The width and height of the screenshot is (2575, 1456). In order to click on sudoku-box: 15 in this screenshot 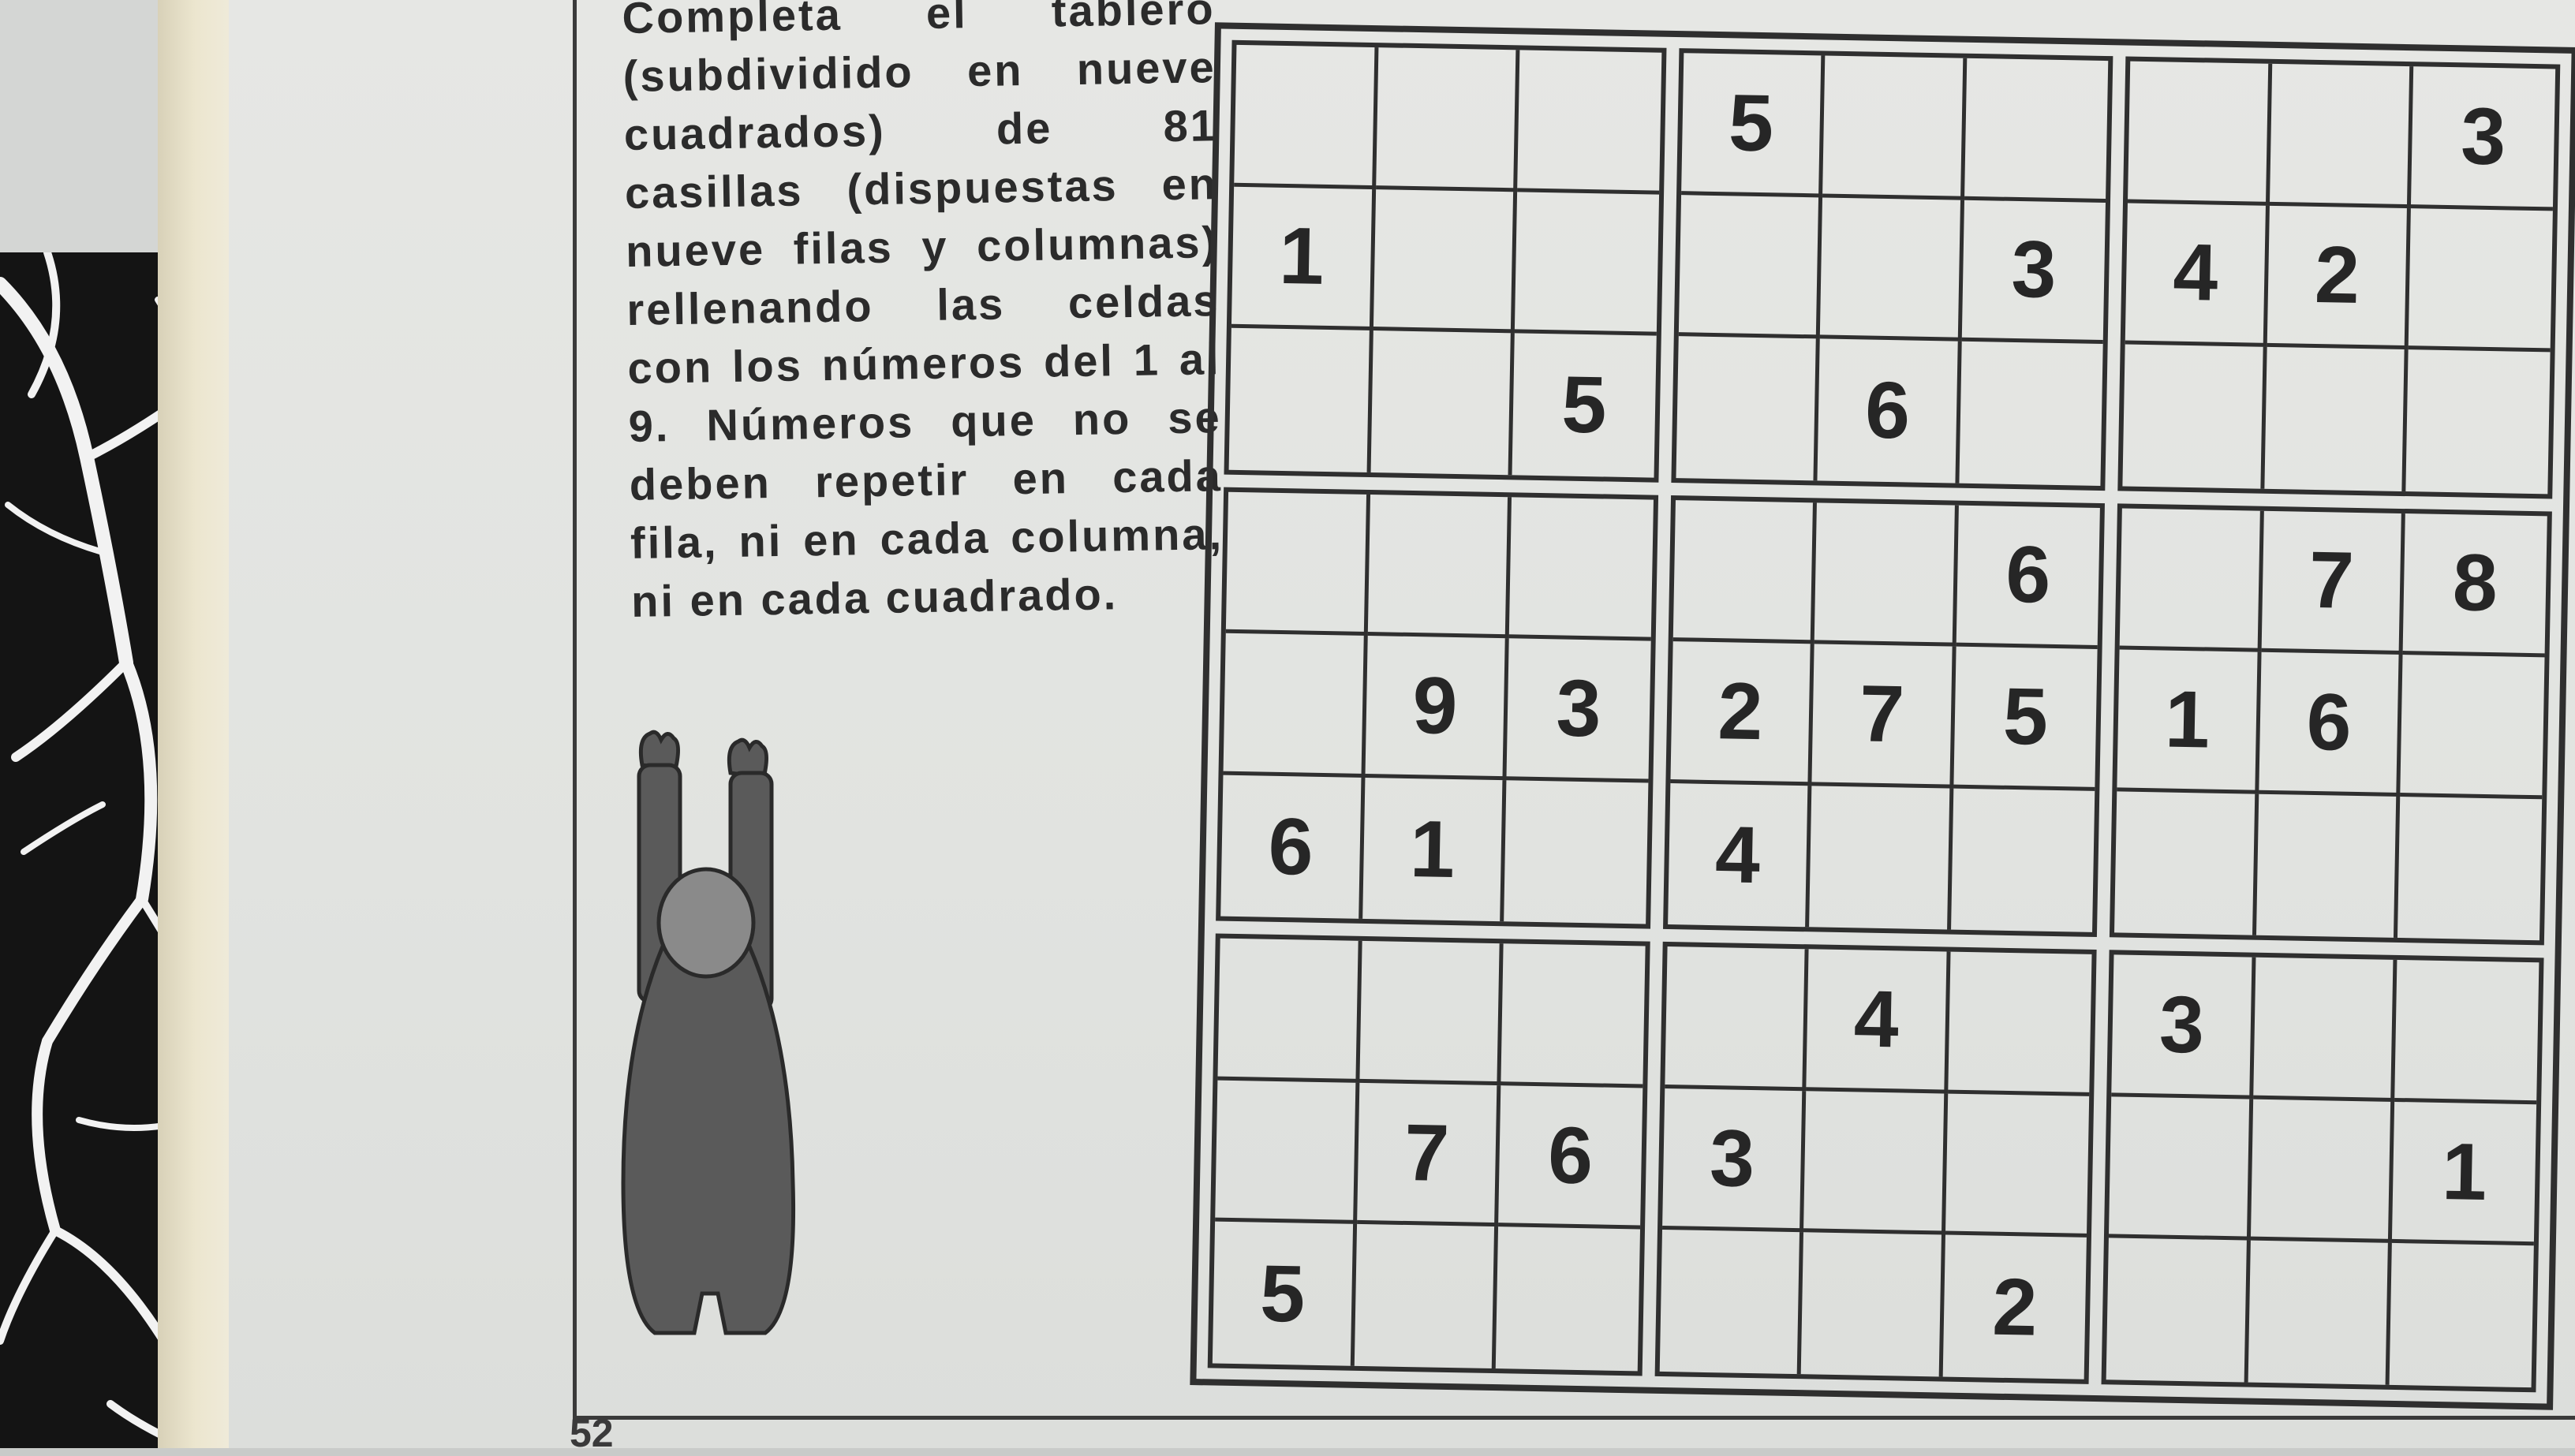, I will do `click(1445, 261)`.